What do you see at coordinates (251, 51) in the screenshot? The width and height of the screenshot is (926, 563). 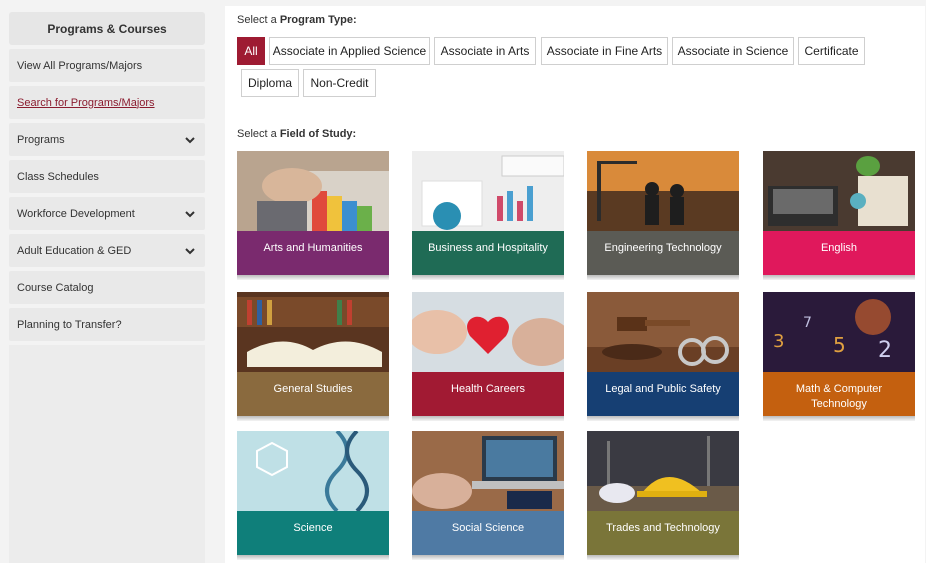 I see `program-type-all-button: All` at bounding box center [251, 51].